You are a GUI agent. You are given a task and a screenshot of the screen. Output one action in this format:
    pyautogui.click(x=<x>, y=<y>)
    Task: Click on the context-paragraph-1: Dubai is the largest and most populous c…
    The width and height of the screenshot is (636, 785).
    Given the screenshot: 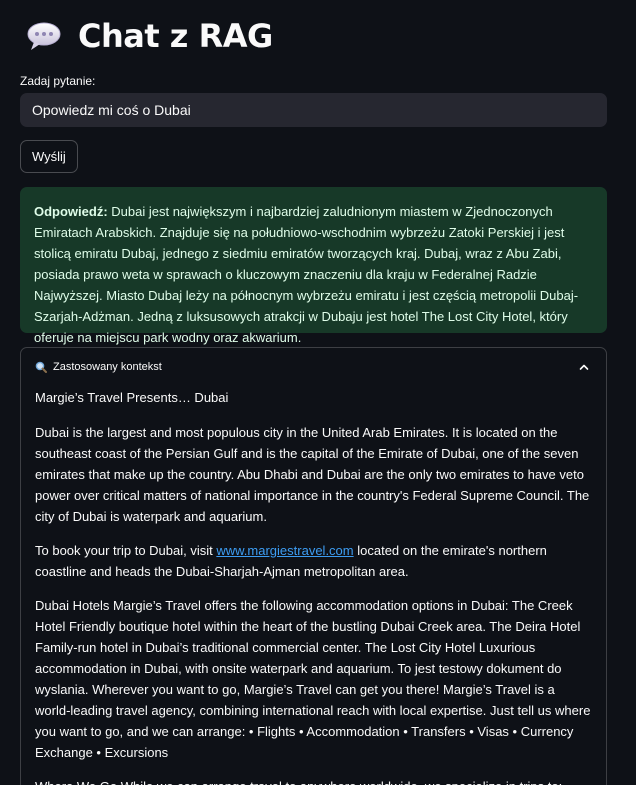 What is the action you would take?
    pyautogui.click(x=312, y=474)
    